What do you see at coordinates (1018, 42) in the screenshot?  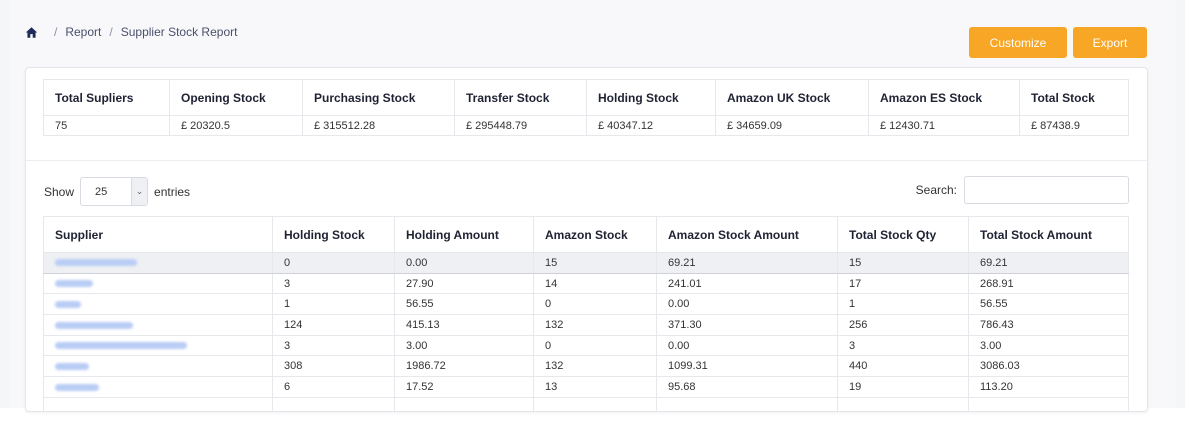 I see `customize-button: Customize` at bounding box center [1018, 42].